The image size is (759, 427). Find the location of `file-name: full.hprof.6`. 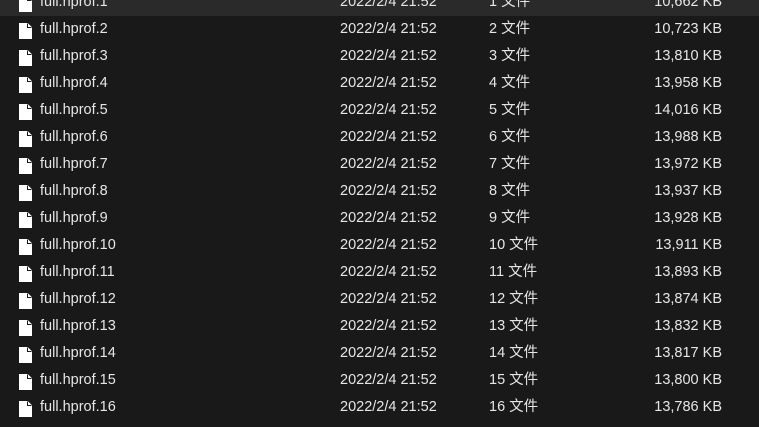

file-name: full.hprof.6 is located at coordinates (74, 137).